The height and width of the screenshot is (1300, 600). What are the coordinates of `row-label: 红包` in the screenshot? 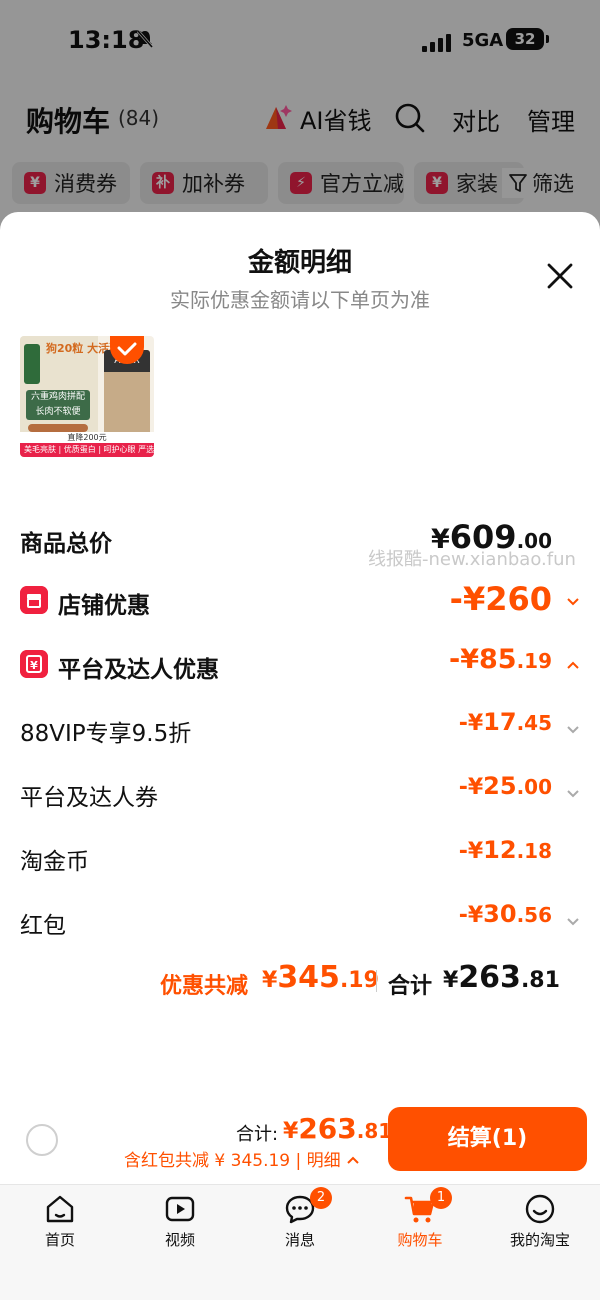 It's located at (43, 926).